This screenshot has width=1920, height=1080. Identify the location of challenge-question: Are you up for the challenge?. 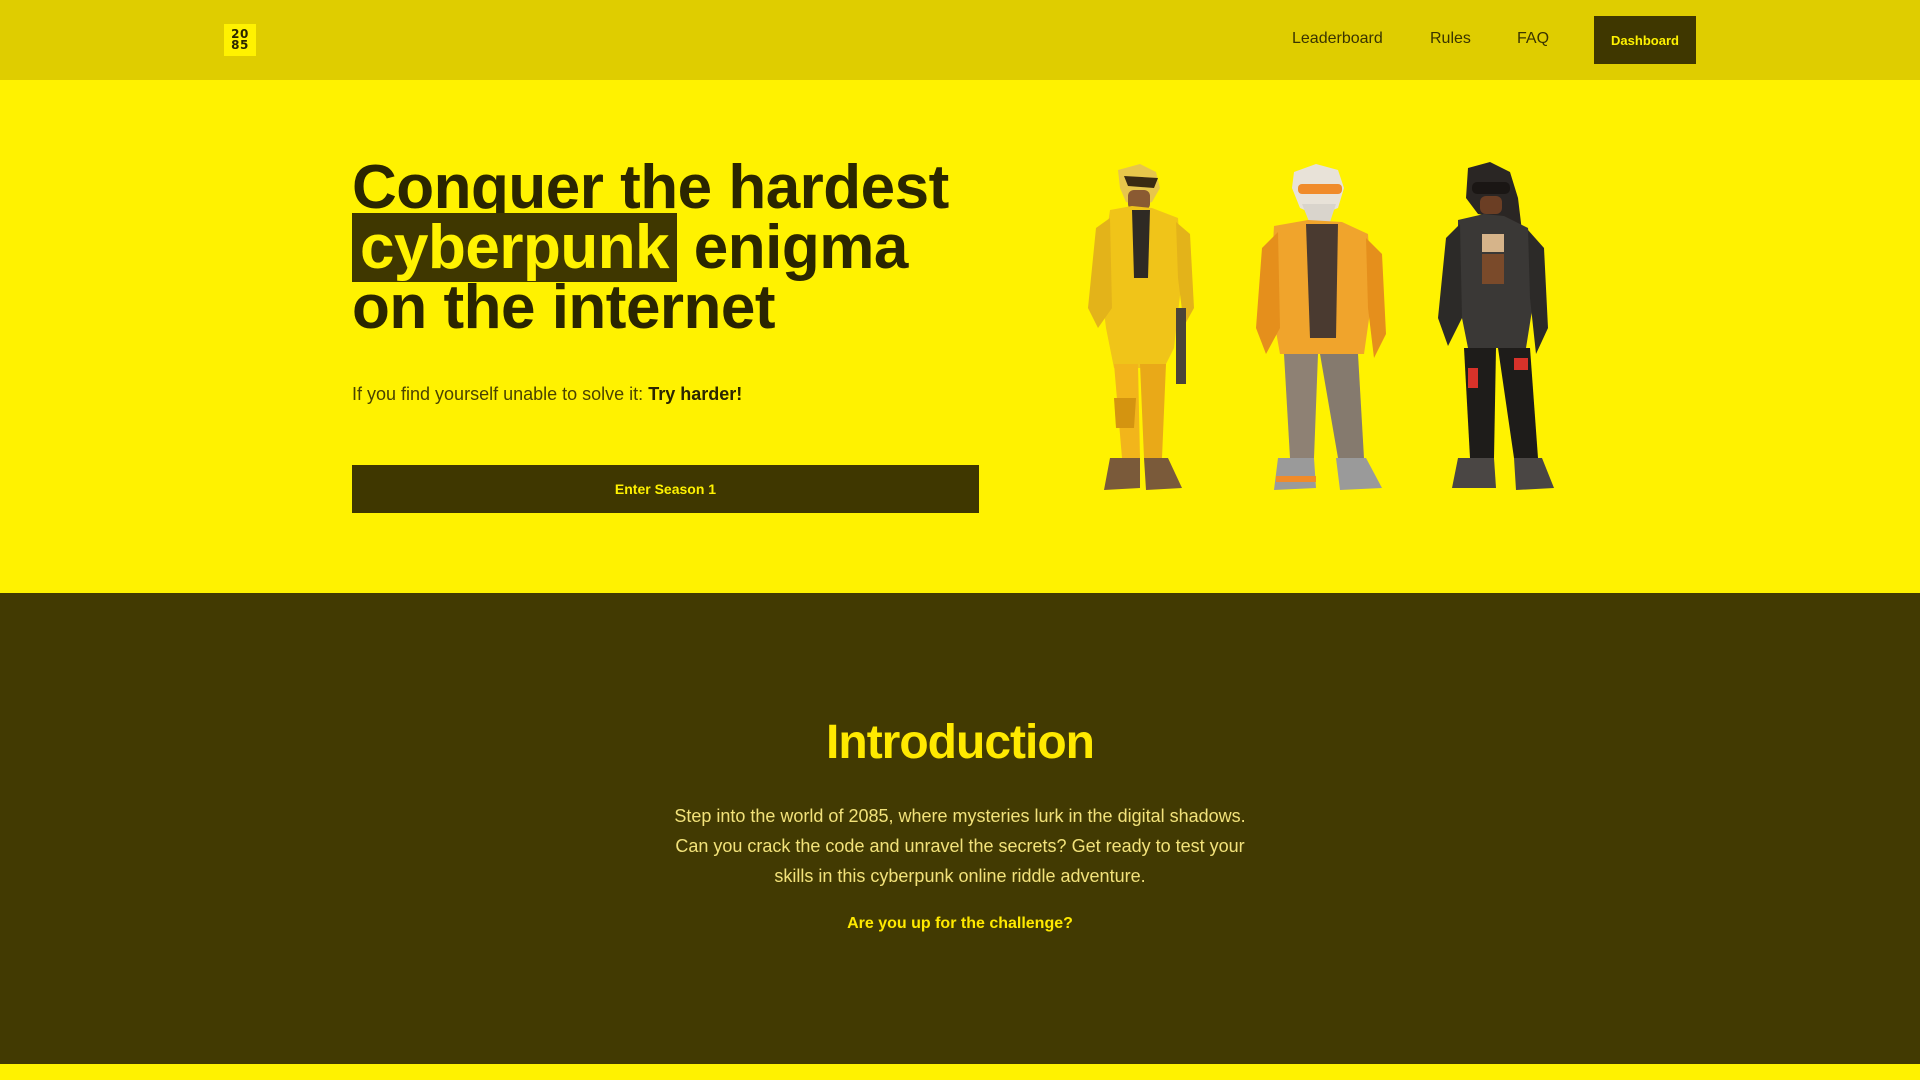
(960, 923).